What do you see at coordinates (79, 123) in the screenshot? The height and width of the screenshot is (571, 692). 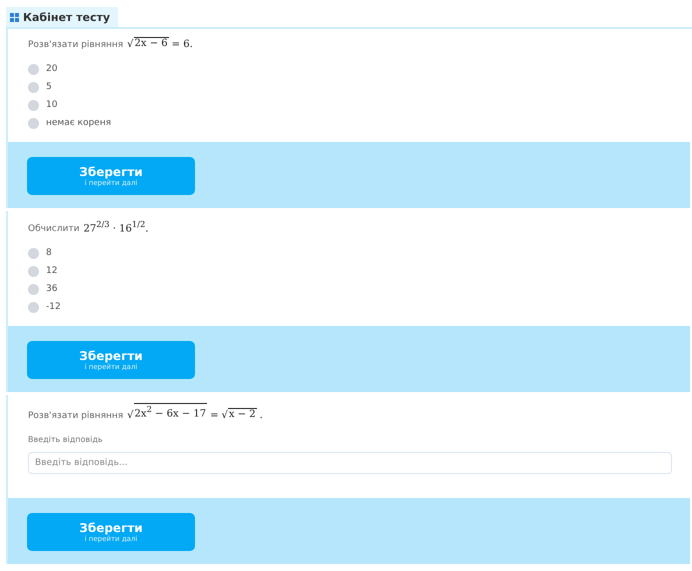 I see `option-label: немає кореня` at bounding box center [79, 123].